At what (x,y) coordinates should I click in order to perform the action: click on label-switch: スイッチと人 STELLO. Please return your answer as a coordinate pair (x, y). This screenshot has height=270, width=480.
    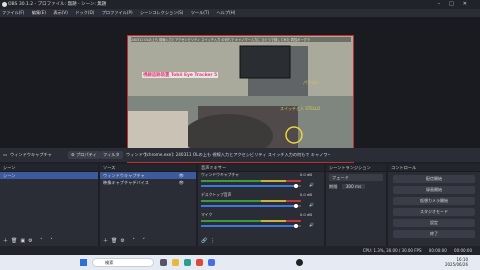
    Looking at the image, I should click on (300, 108).